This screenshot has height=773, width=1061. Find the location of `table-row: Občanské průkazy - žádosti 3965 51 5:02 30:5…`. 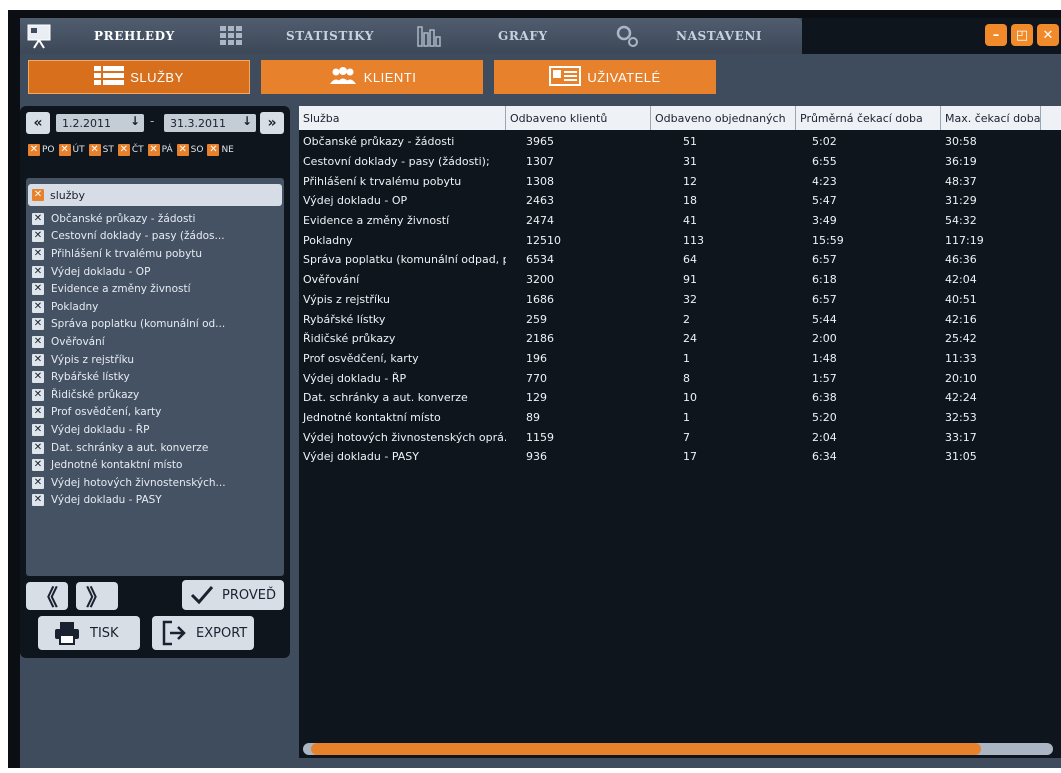

table-row: Občanské průkazy - žádosti 3965 51 5:02 30:5… is located at coordinates (680, 142).